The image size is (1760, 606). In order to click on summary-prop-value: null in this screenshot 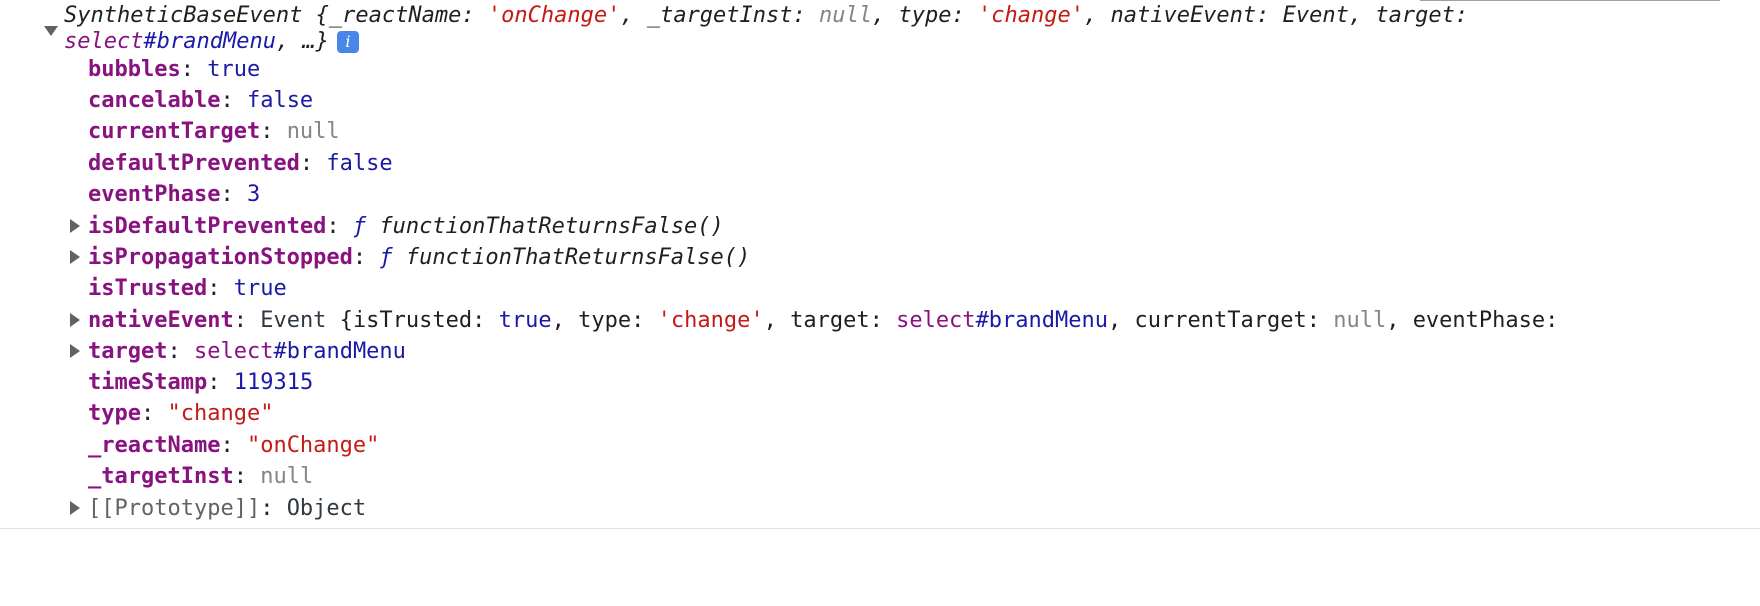, I will do `click(846, 15)`.